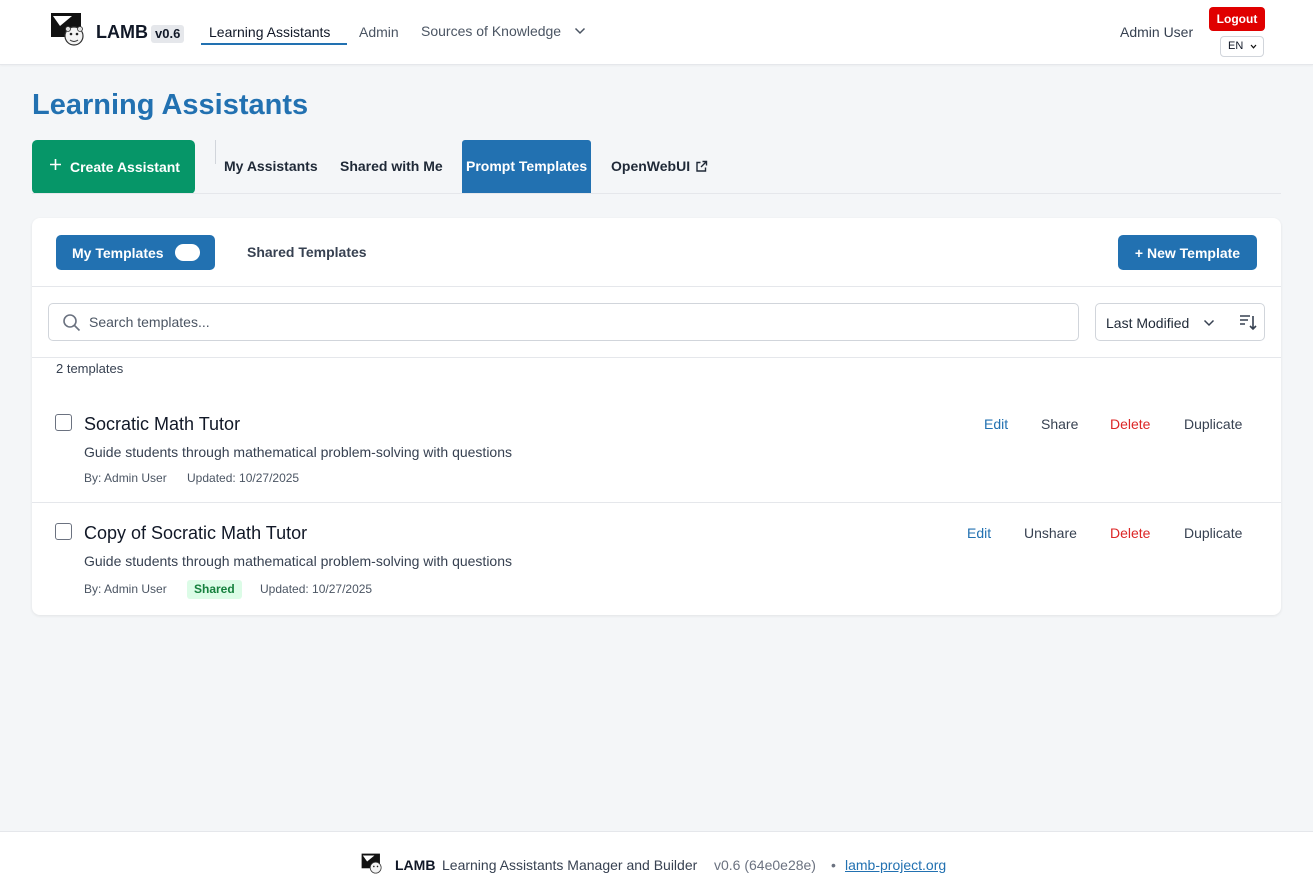  Describe the element at coordinates (215, 152) in the screenshot. I see `tab-divider` at that location.